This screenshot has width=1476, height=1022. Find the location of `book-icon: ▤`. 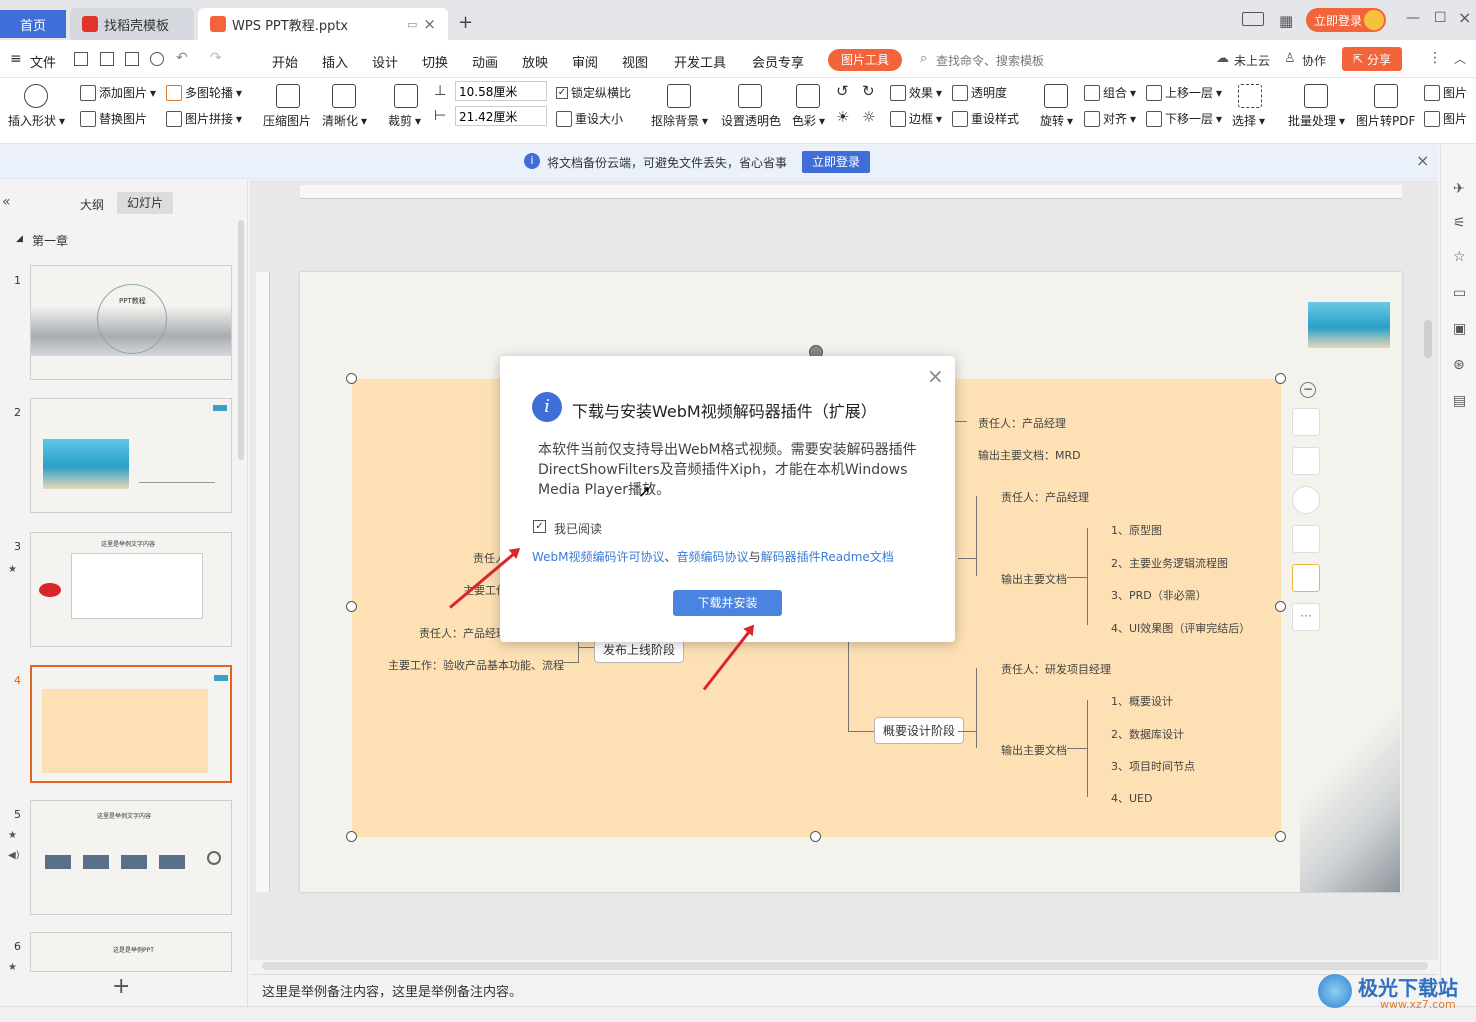

book-icon: ▤ is located at coordinates (1459, 401).